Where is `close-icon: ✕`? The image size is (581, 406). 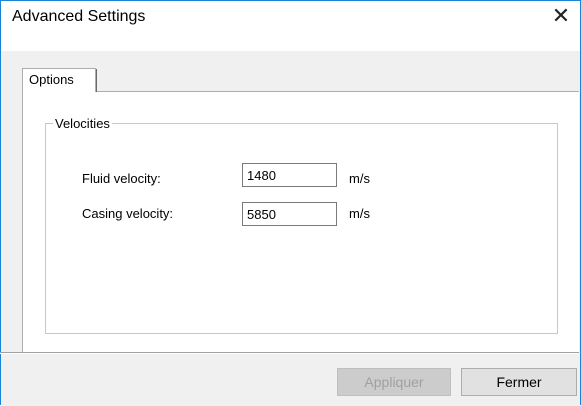 close-icon: ✕ is located at coordinates (561, 16).